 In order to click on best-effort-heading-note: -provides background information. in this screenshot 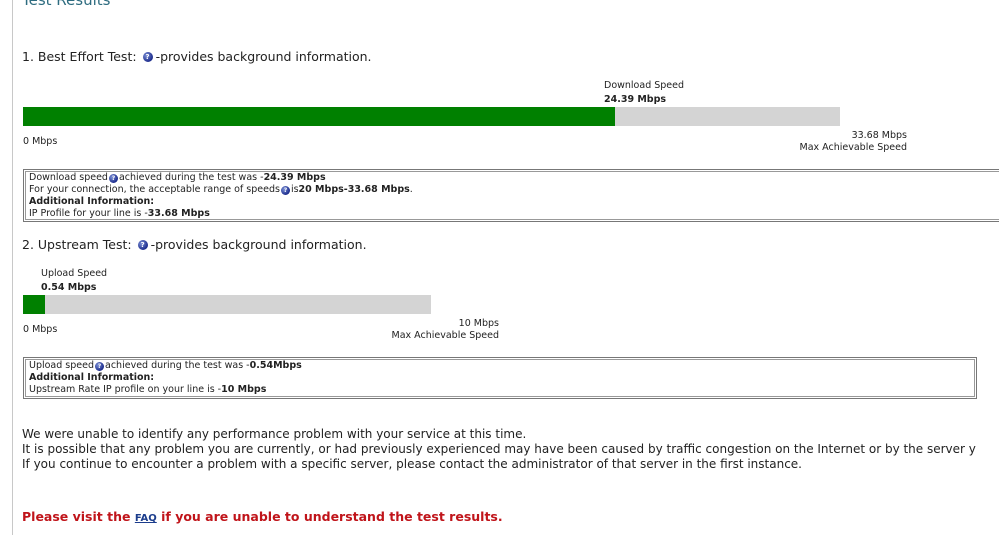, I will do `click(263, 56)`.